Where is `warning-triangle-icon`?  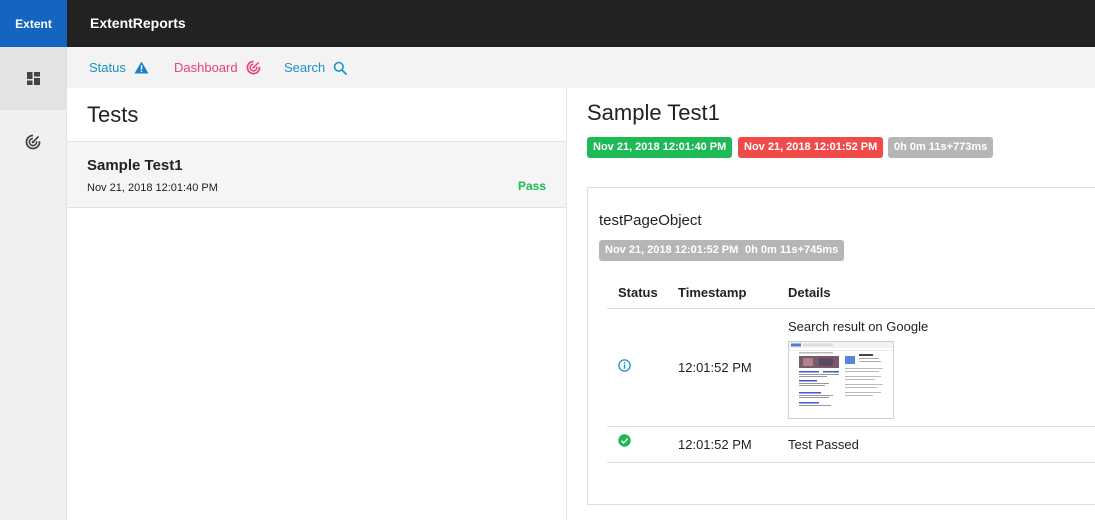
warning-triangle-icon is located at coordinates (141, 67).